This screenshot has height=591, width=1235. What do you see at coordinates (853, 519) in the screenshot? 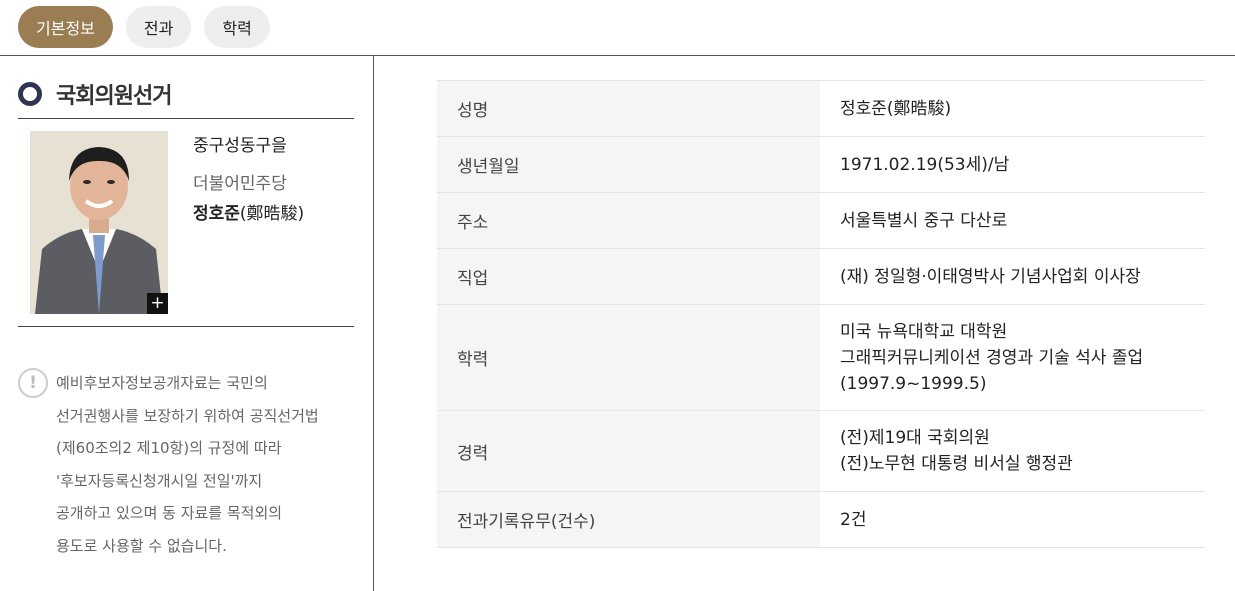
I see `row-value-criminal-record: 2건` at bounding box center [853, 519].